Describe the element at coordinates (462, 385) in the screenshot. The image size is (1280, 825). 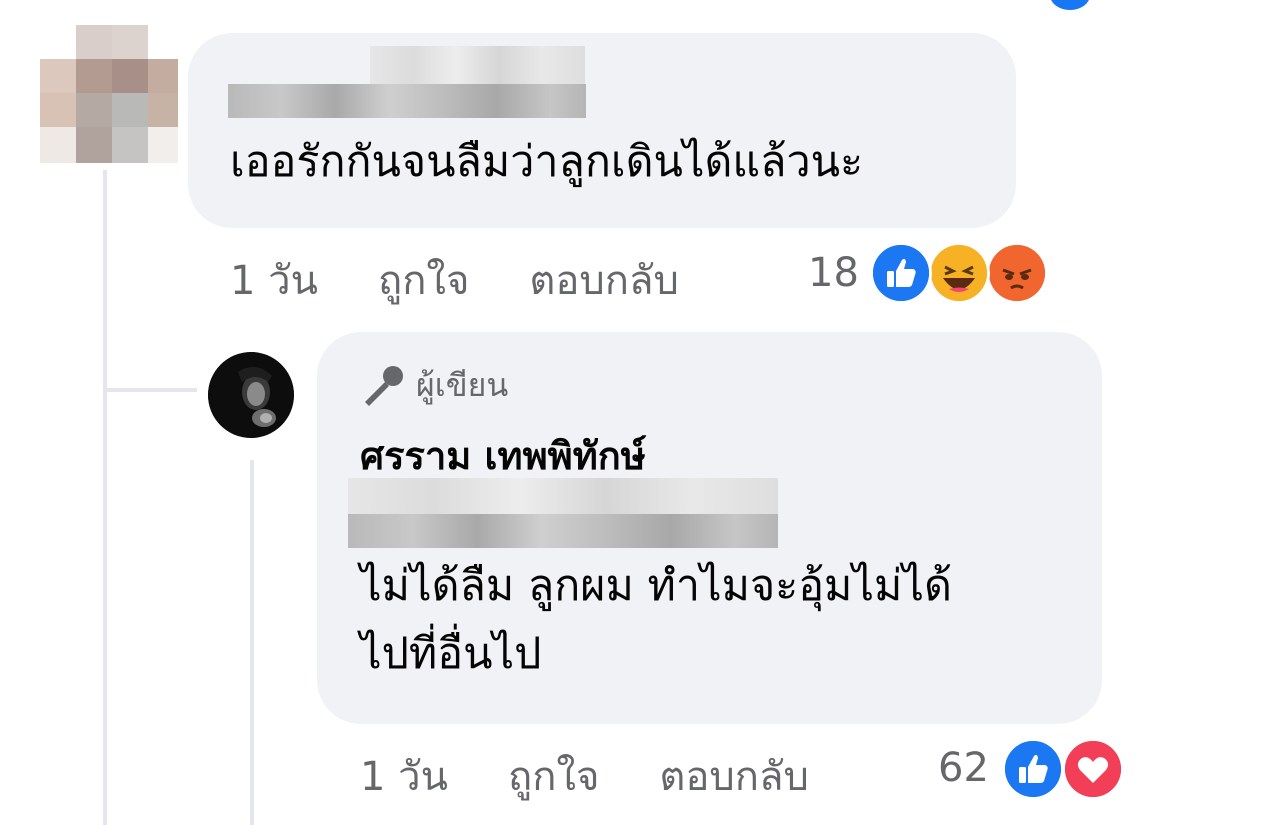
I see `author-badge-label: ผู้เขียน` at that location.